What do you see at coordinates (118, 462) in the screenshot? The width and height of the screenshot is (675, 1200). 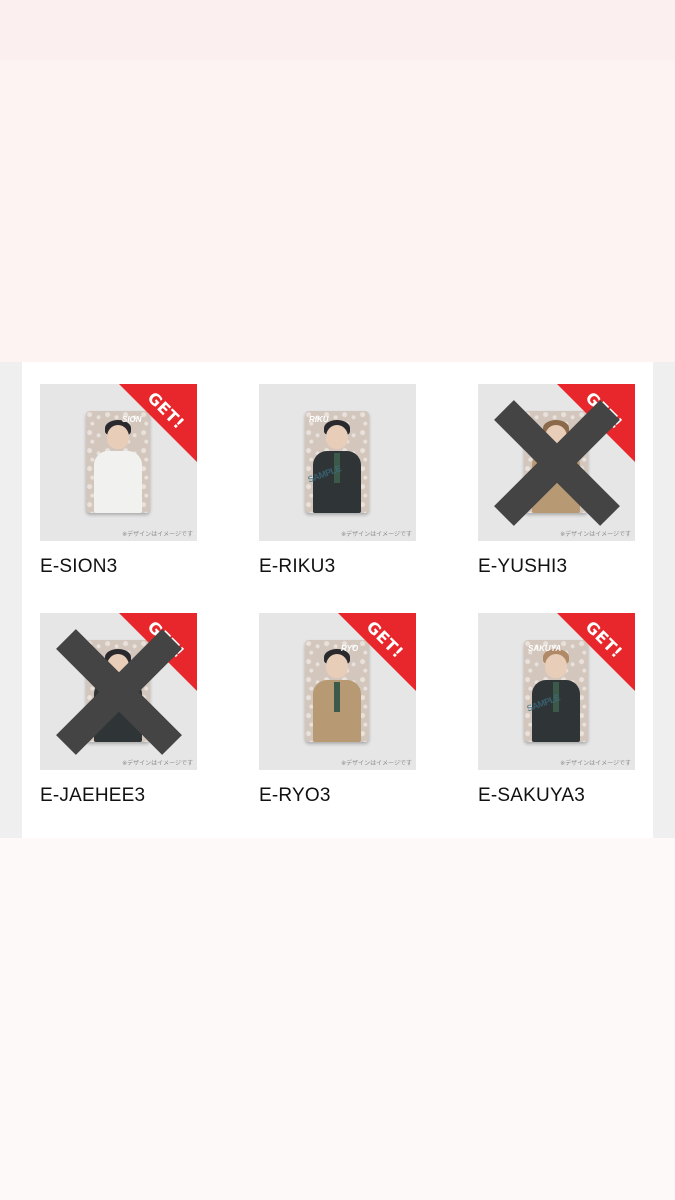 I see `card-thumbnail: SION ※デザインはイメージです GET!` at bounding box center [118, 462].